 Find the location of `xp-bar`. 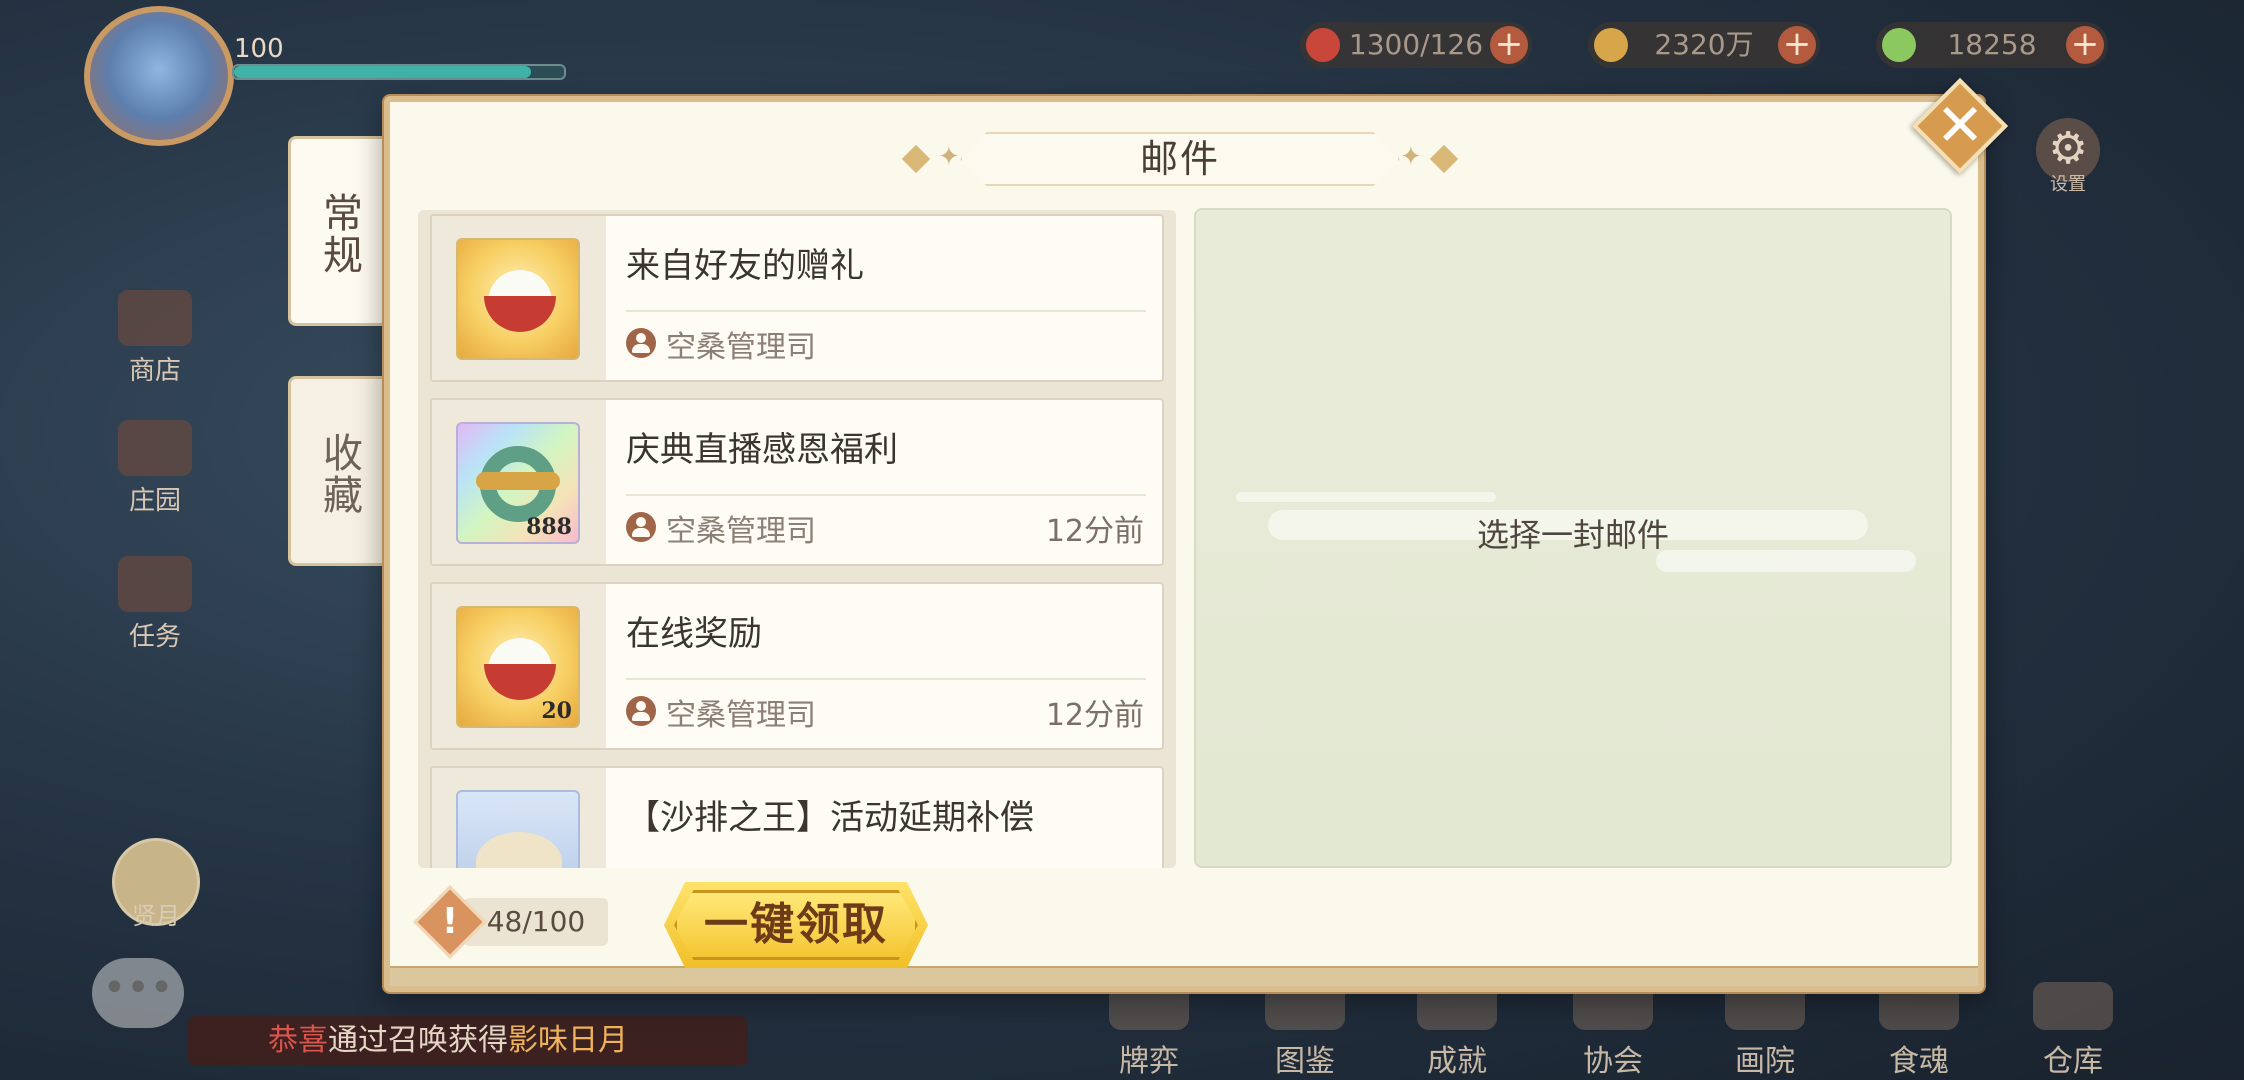

xp-bar is located at coordinates (399, 72).